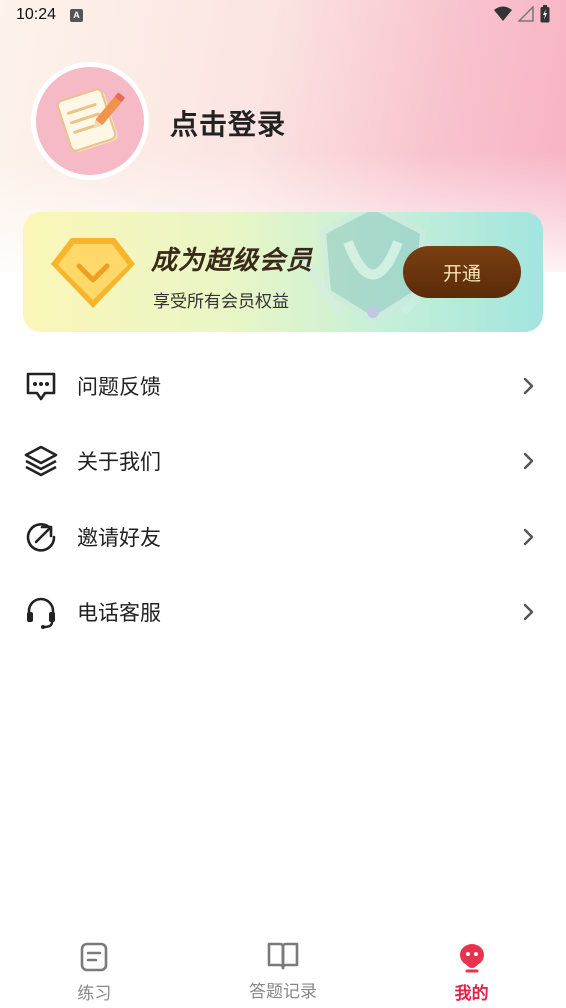 The width and height of the screenshot is (566, 1008). I want to click on vip-card: 成为超级会员 享受所有会员权益 开通, so click(283, 272).